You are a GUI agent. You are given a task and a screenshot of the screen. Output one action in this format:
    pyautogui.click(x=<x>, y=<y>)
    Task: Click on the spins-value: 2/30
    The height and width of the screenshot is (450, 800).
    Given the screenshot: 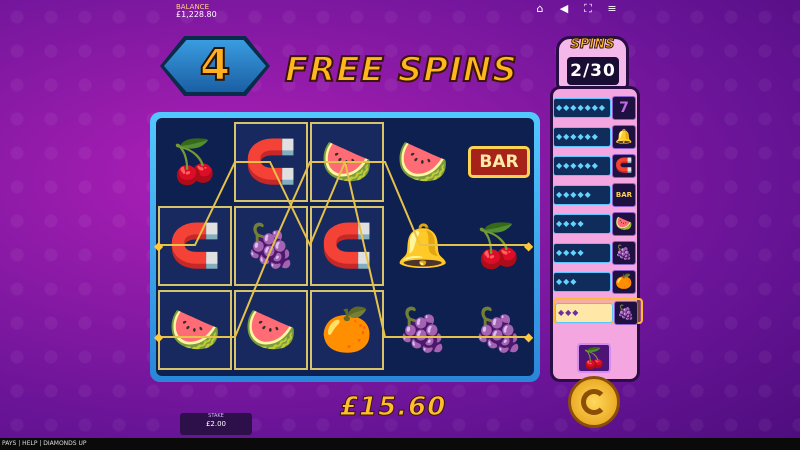 What is the action you would take?
    pyautogui.click(x=593, y=71)
    